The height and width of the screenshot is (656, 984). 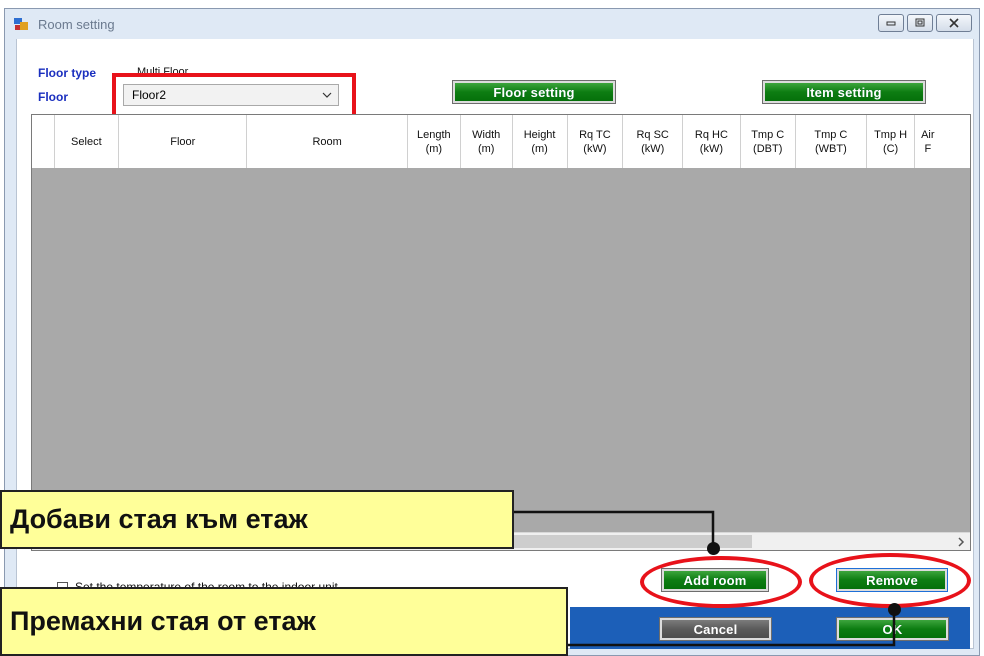 I want to click on callout-leader-lines, so click(x=705, y=578).